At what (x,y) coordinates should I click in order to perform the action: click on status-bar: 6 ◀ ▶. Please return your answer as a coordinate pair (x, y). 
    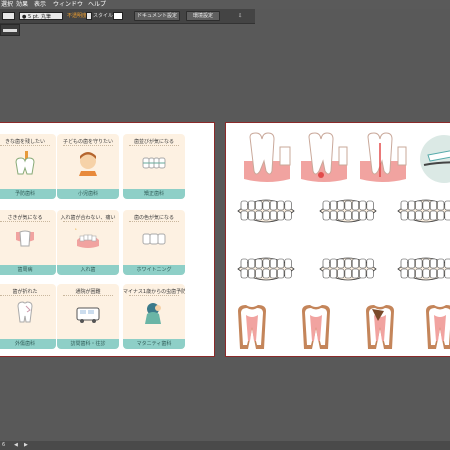
    Looking at the image, I should click on (225, 445).